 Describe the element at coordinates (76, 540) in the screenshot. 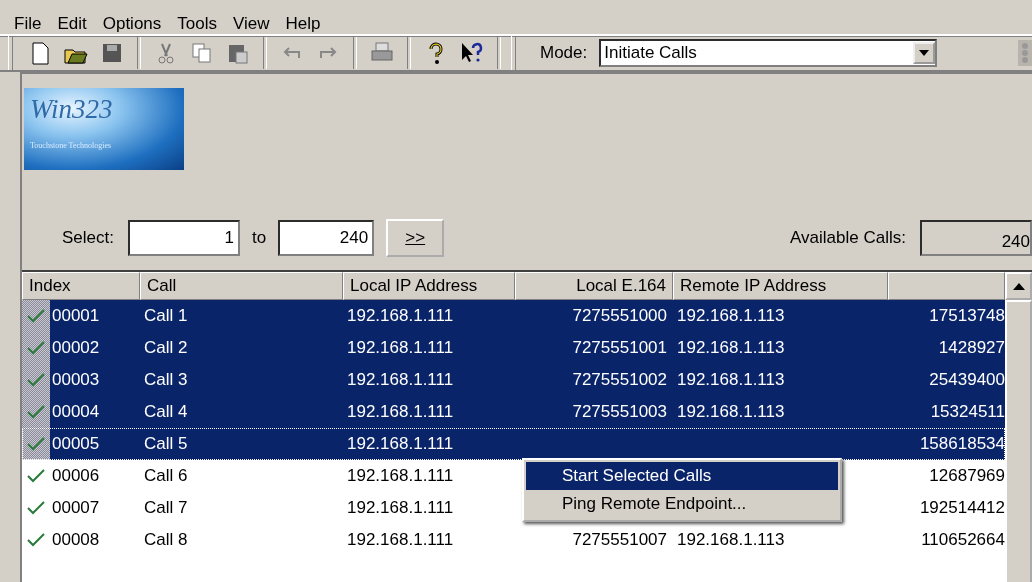

I see `table-cell: 00008` at that location.